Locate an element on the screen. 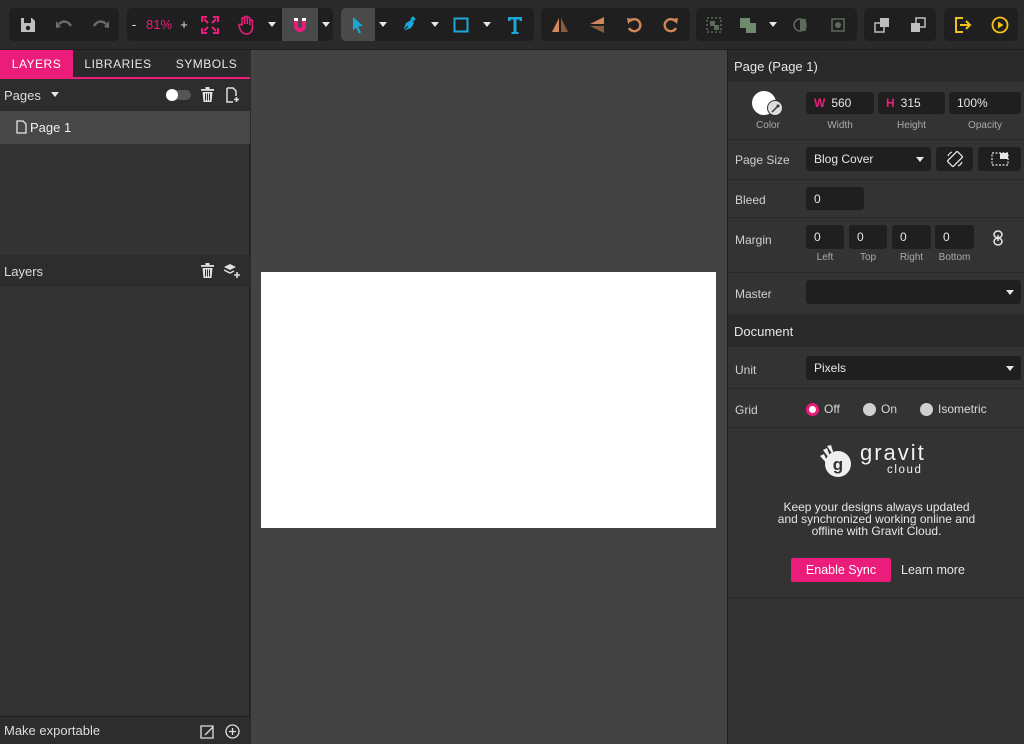 The height and width of the screenshot is (744, 1024). path-options-button is located at coordinates (838, 24).